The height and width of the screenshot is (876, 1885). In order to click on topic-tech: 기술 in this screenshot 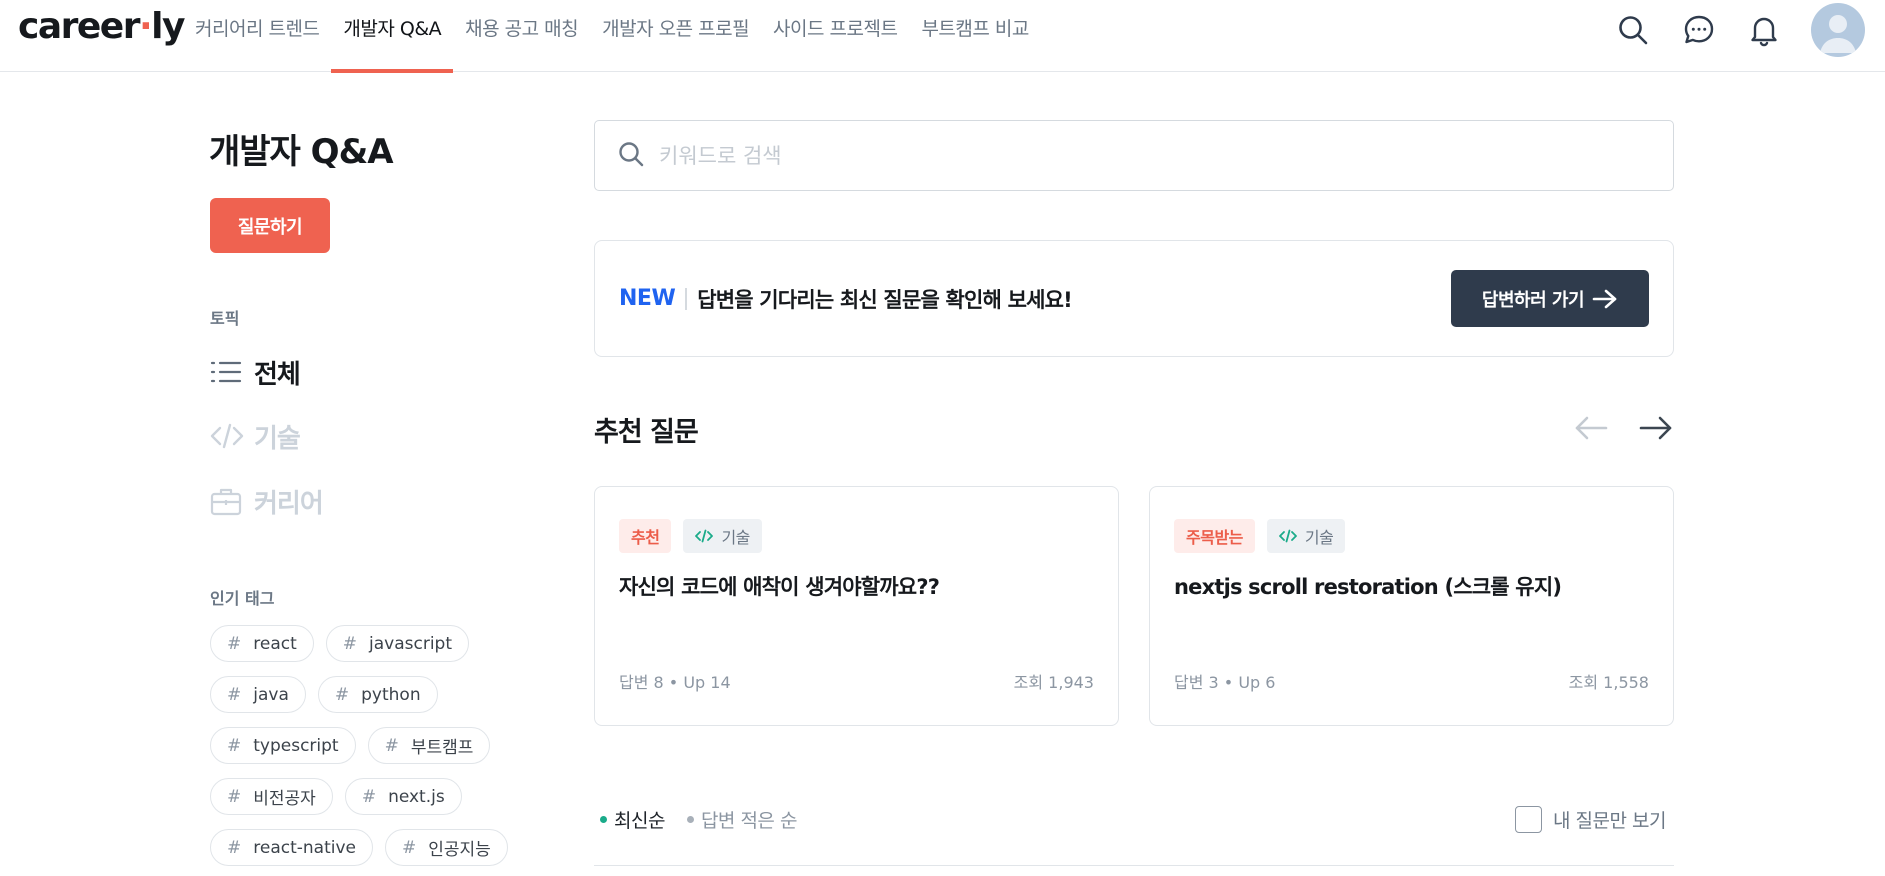, I will do `click(255, 436)`.